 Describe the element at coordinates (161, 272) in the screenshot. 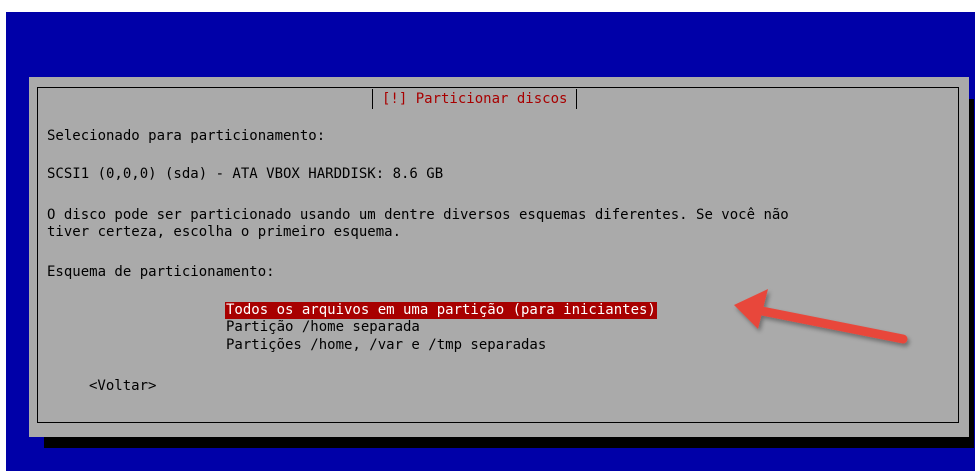

I see `scheme-label: Esquema de particionamento:` at that location.